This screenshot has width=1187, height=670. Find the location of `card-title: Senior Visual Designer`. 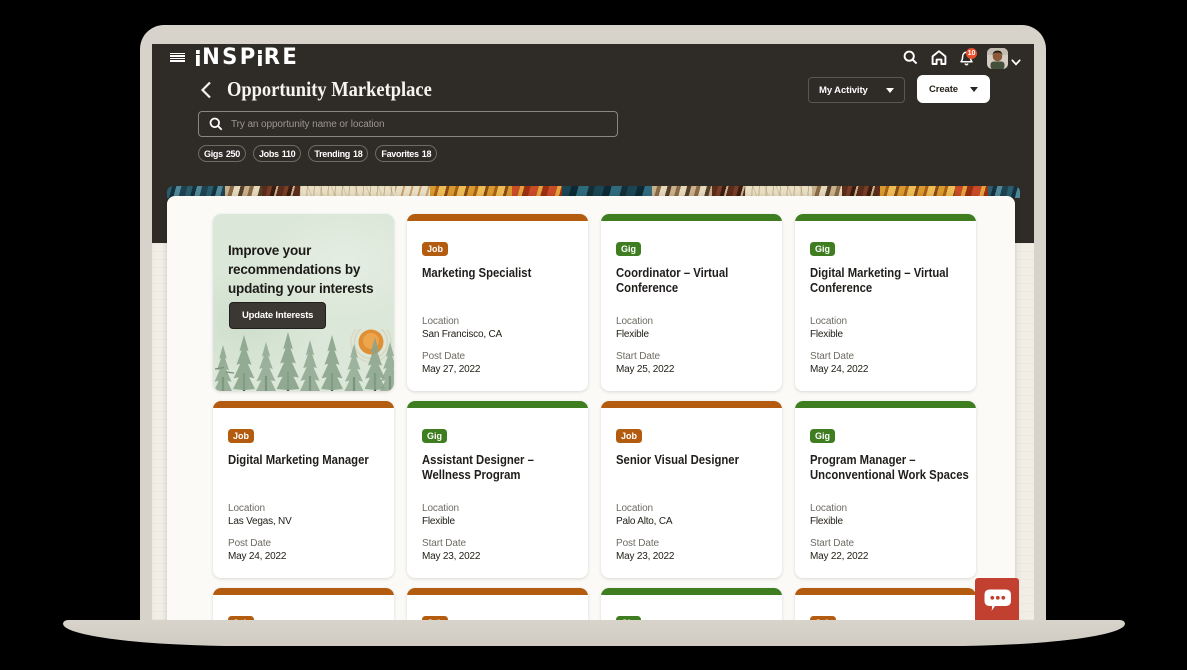

card-title: Senior Visual Designer is located at coordinates (677, 459).